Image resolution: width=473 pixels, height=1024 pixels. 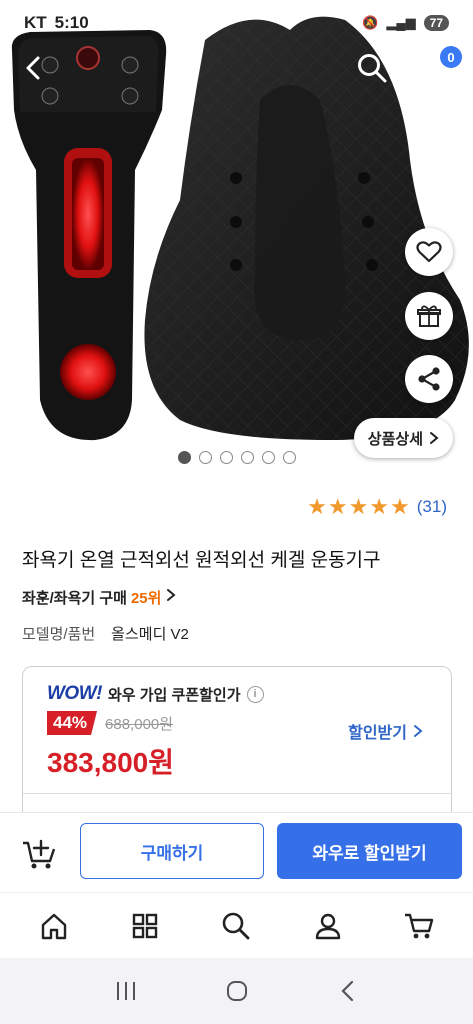 I want to click on add-to-cart-button, so click(x=40, y=853).